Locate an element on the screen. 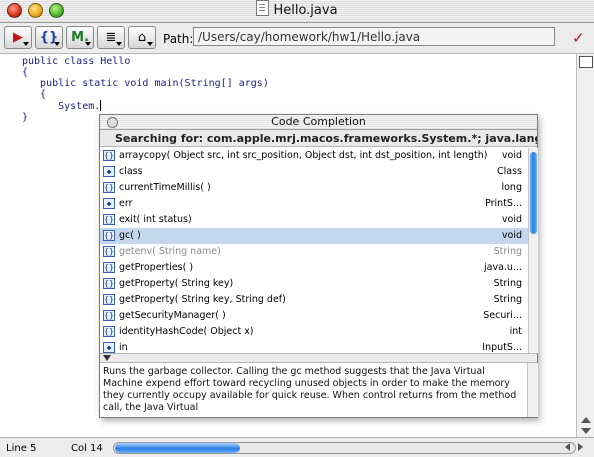 The width and height of the screenshot is (594, 457). completion-signature: getSecurityManager( ) is located at coordinates (172, 315).